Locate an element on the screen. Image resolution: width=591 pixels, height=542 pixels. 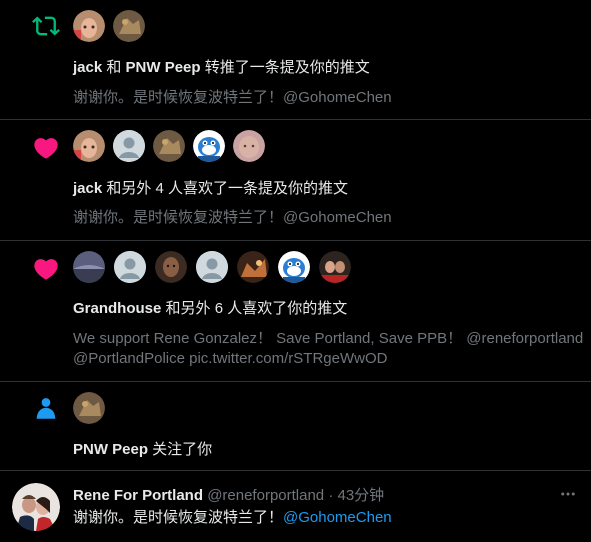
retweet-icon is located at coordinates (46, 26).